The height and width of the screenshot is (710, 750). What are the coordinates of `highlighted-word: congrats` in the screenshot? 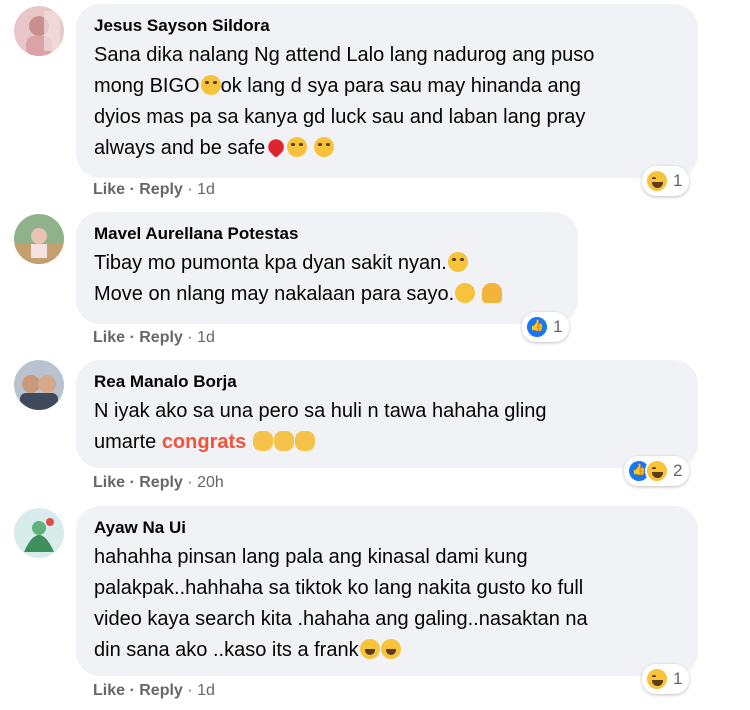 It's located at (204, 442).